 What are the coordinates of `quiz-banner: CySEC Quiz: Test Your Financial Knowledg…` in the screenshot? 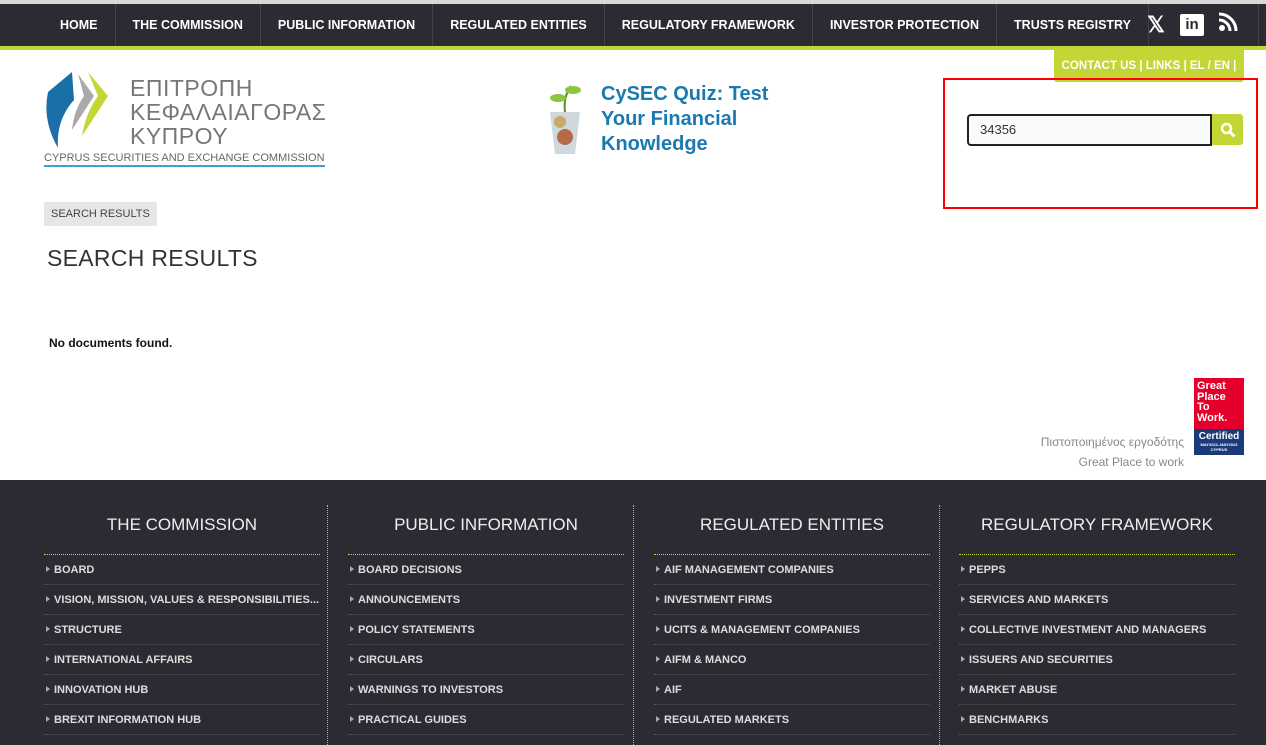 It's located at (663, 119).